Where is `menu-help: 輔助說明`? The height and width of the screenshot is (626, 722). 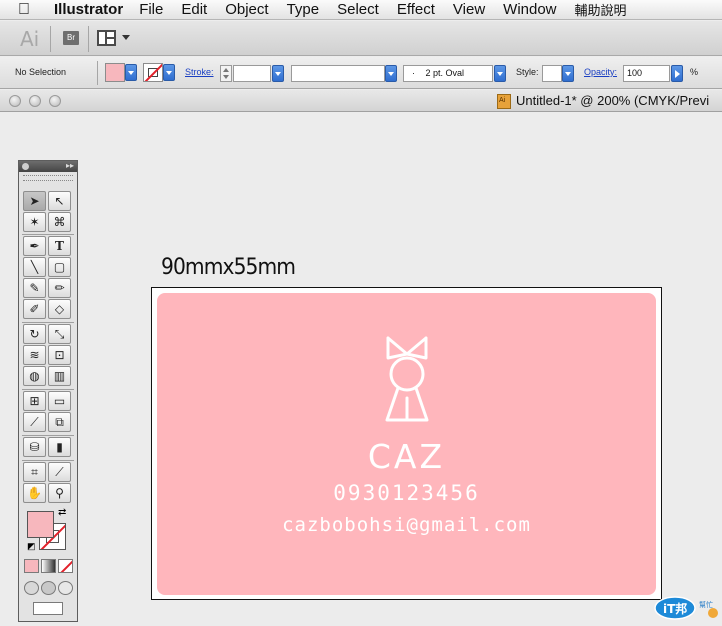 menu-help: 輔助說明 is located at coordinates (601, 9).